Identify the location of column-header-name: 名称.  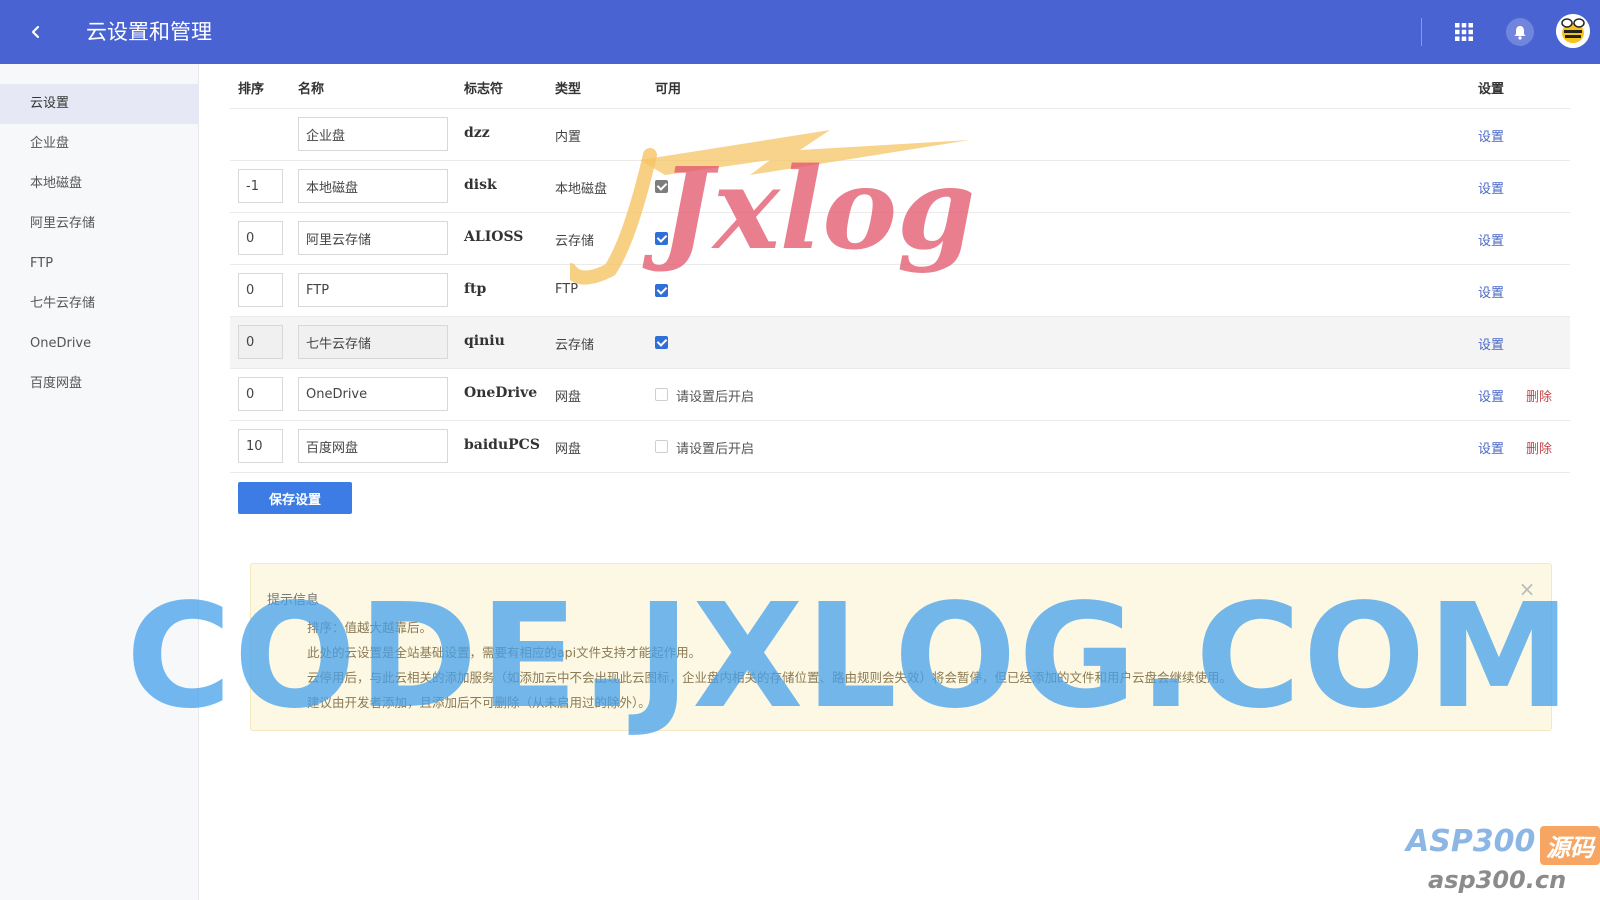
(311, 89).